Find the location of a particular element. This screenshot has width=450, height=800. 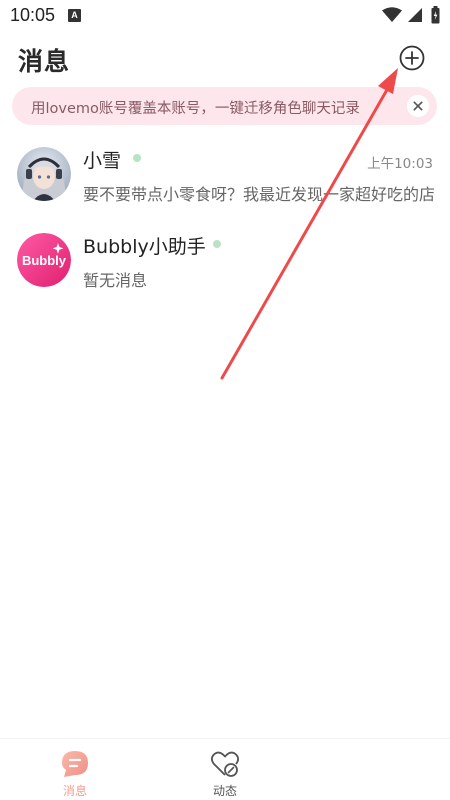

avatar is located at coordinates (44, 174).